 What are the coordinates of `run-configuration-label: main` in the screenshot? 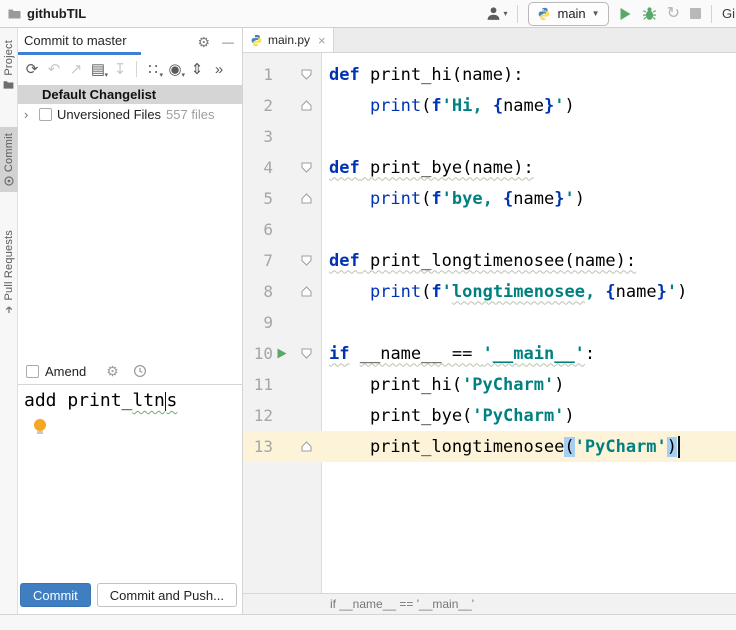 It's located at (571, 13).